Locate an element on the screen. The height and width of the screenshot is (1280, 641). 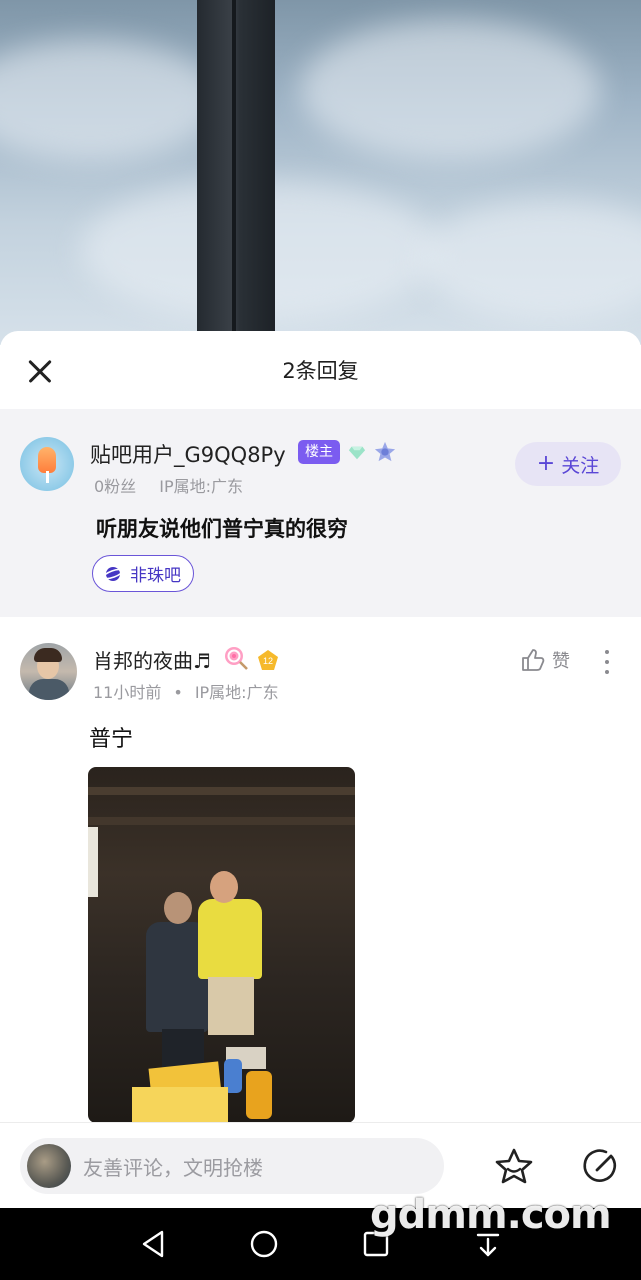
forum-tag: 非珠吧 is located at coordinates (143, 573).